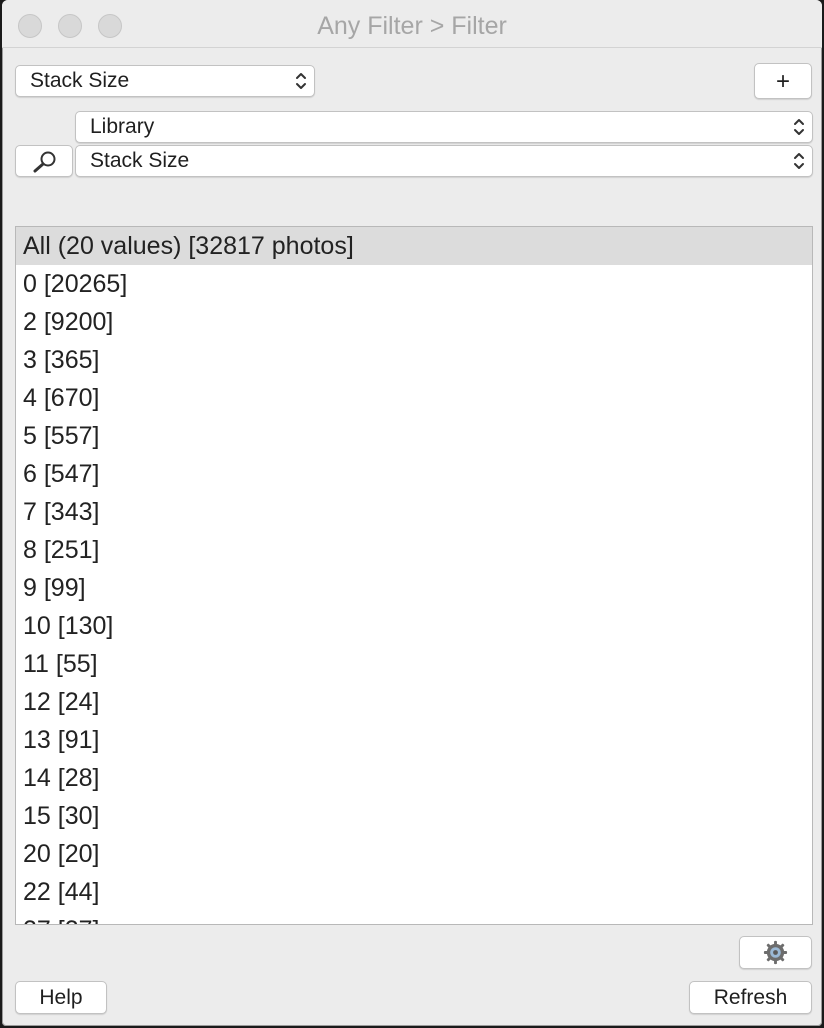 This screenshot has height=1028, width=824. What do you see at coordinates (414, 816) in the screenshot?
I see `list-item: 15 [30]` at bounding box center [414, 816].